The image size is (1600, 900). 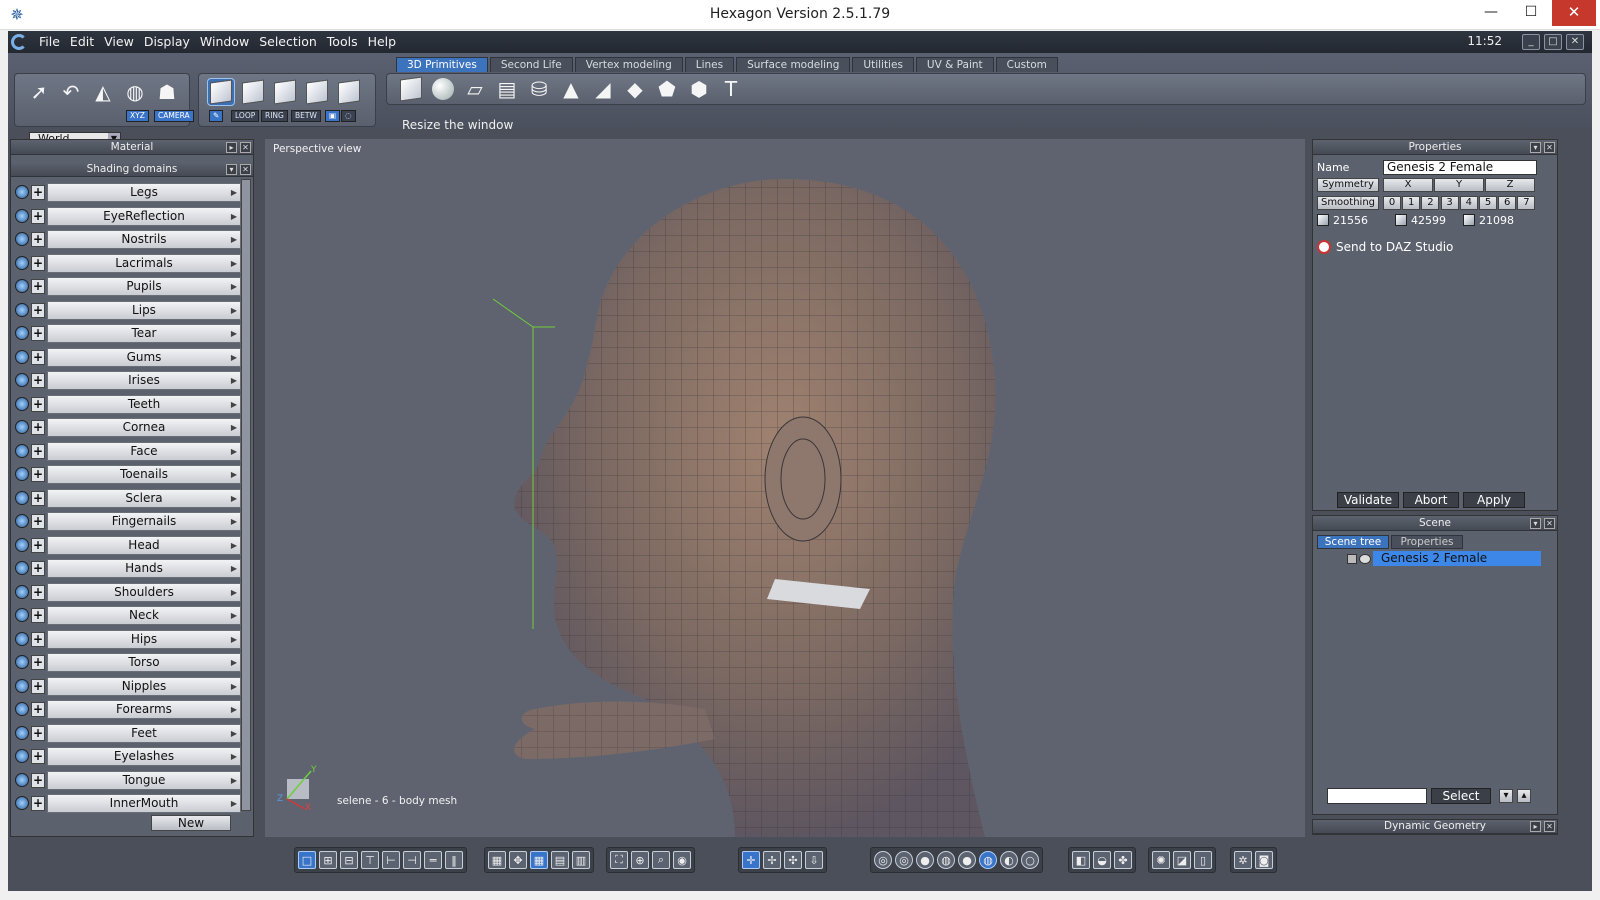 I want to click on quad-view-icon: ⊞, so click(x=328, y=860).